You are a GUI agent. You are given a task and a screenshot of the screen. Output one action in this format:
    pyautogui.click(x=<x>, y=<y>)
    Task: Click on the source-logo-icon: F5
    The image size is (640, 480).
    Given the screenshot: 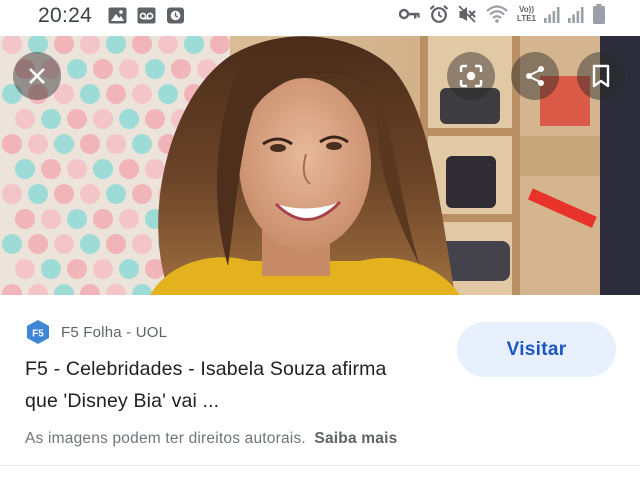 What is the action you would take?
    pyautogui.click(x=38, y=332)
    